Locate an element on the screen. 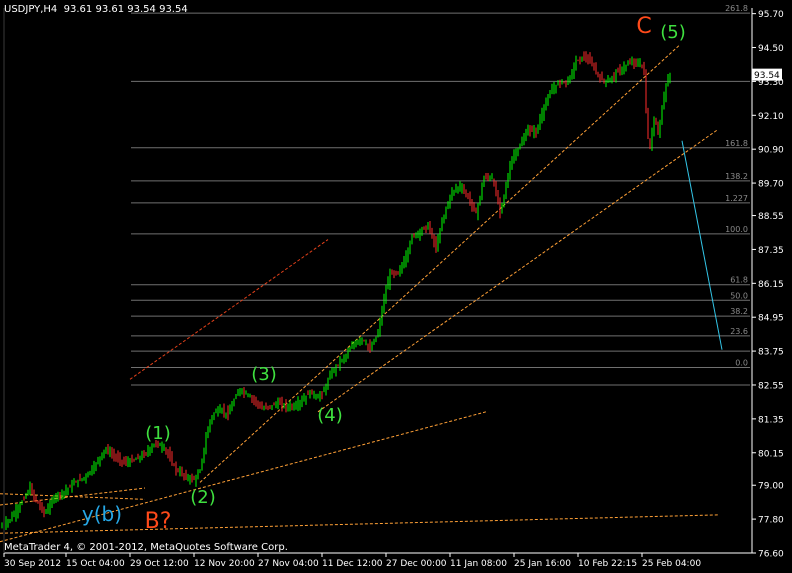  wave-label: B? is located at coordinates (158, 521).